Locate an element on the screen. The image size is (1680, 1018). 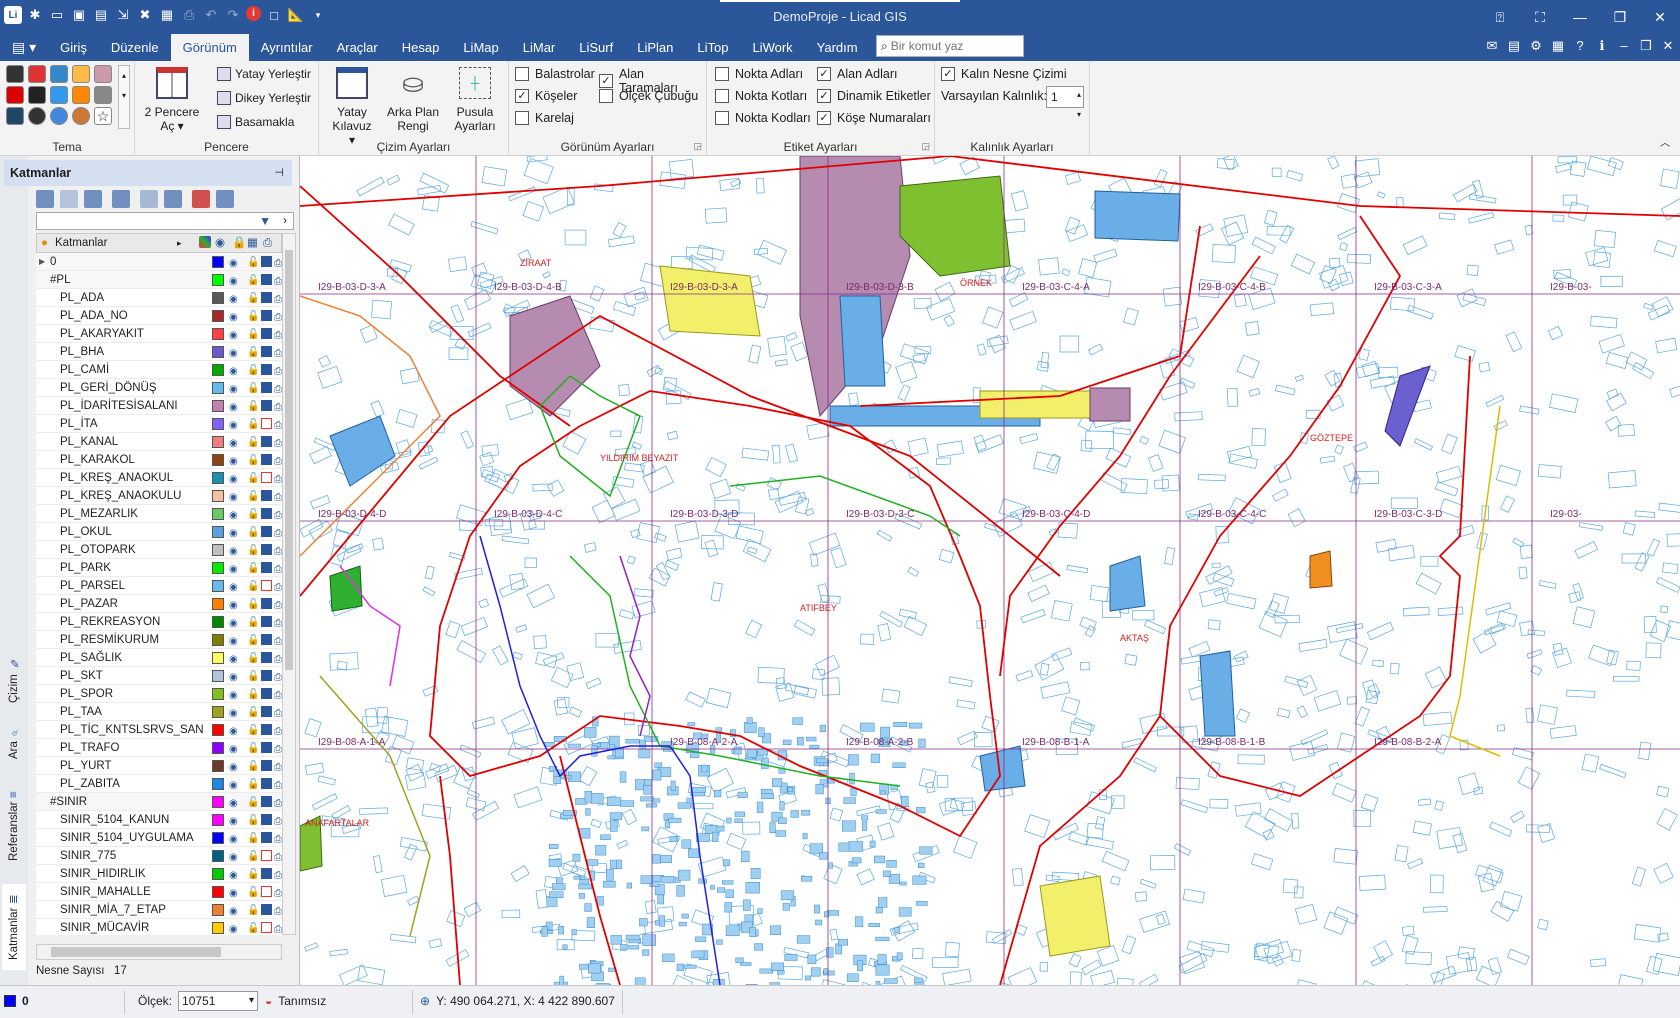
karelaj-checkbox: Karelaj is located at coordinates (544, 118).